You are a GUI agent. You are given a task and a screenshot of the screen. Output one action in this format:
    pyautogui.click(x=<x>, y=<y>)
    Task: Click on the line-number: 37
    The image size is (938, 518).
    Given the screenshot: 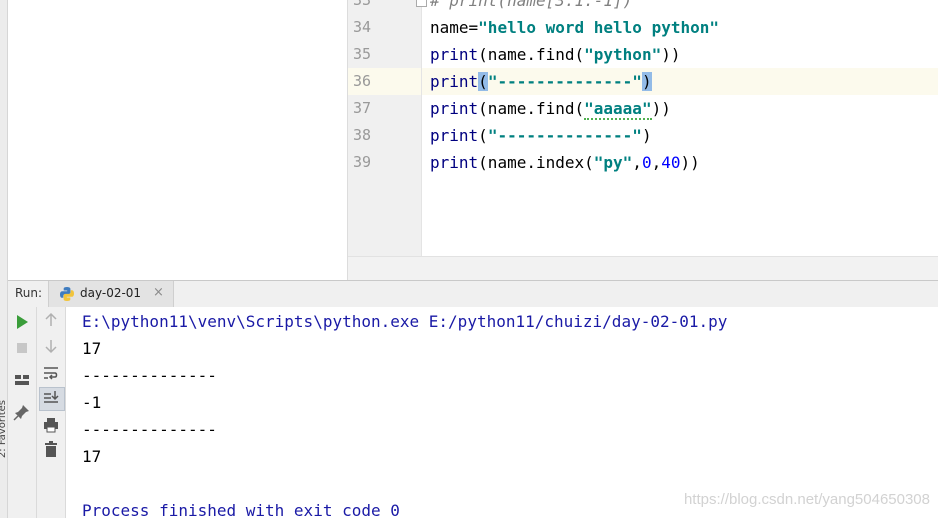 What is the action you would take?
    pyautogui.click(x=362, y=108)
    